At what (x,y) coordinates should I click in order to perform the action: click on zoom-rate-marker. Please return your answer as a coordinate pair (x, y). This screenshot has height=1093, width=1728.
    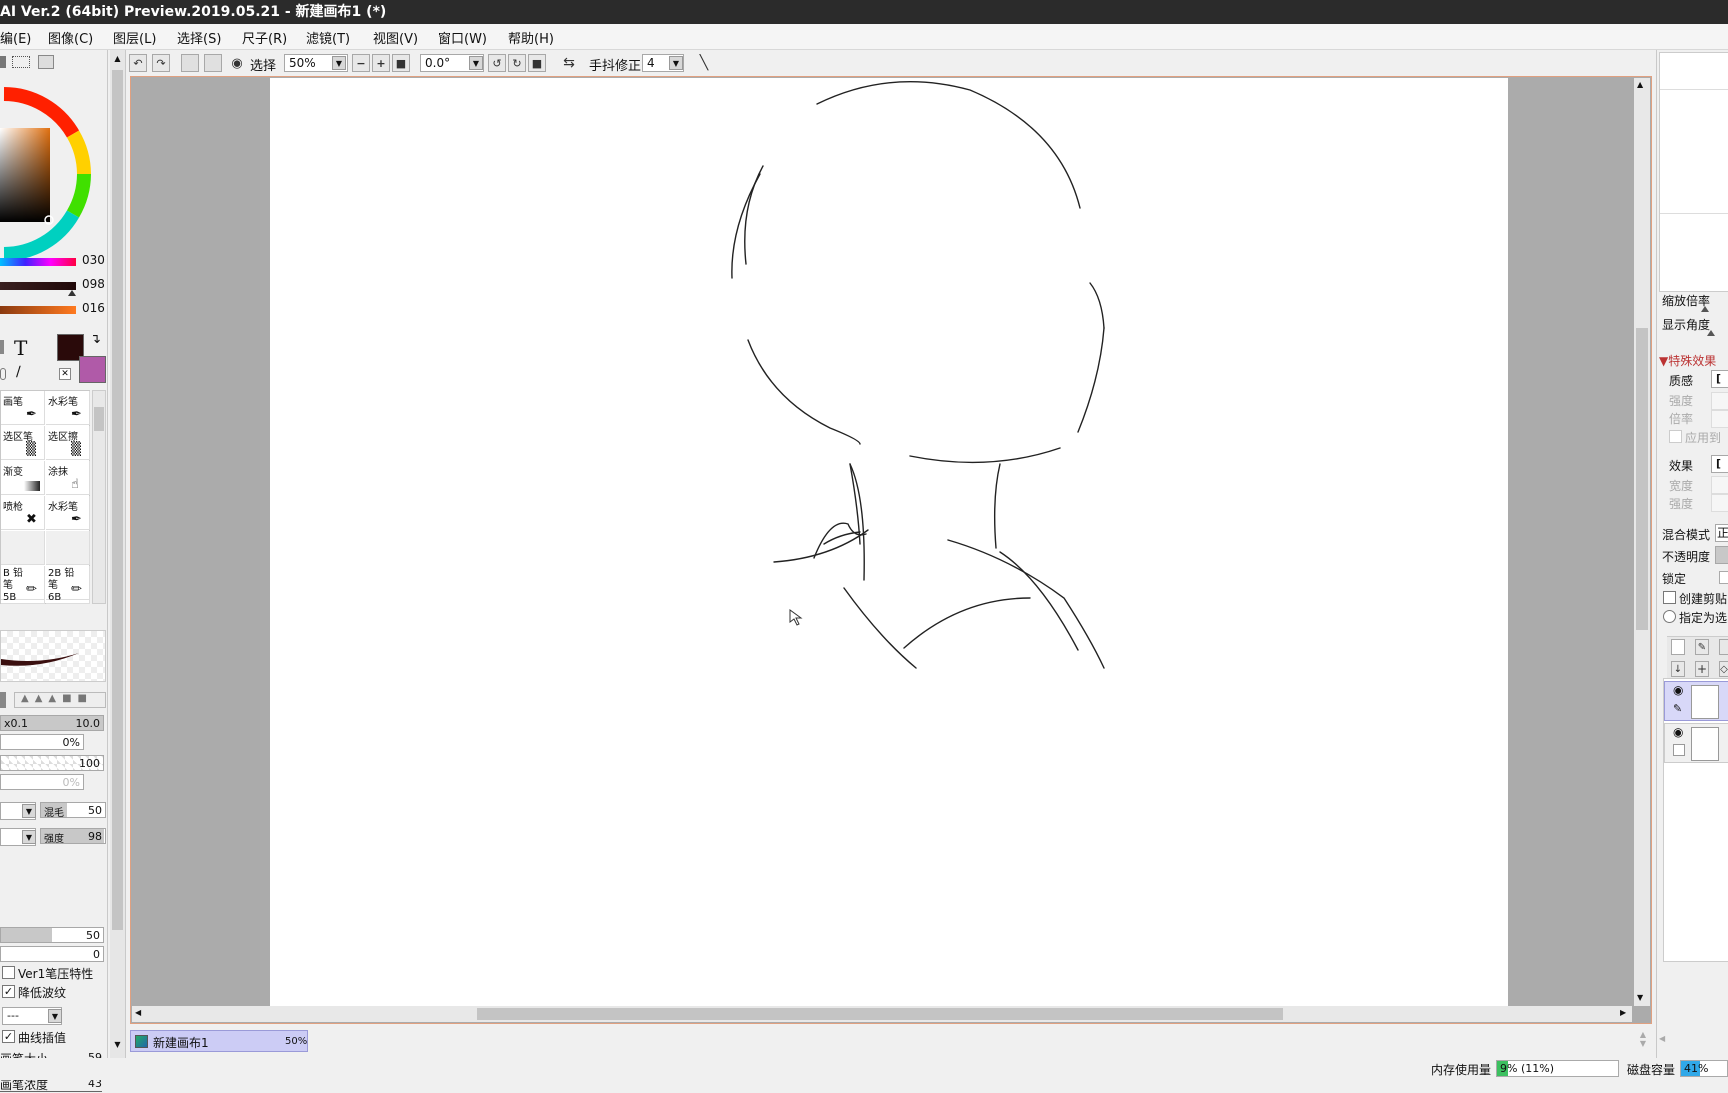
    Looking at the image, I should click on (1705, 309).